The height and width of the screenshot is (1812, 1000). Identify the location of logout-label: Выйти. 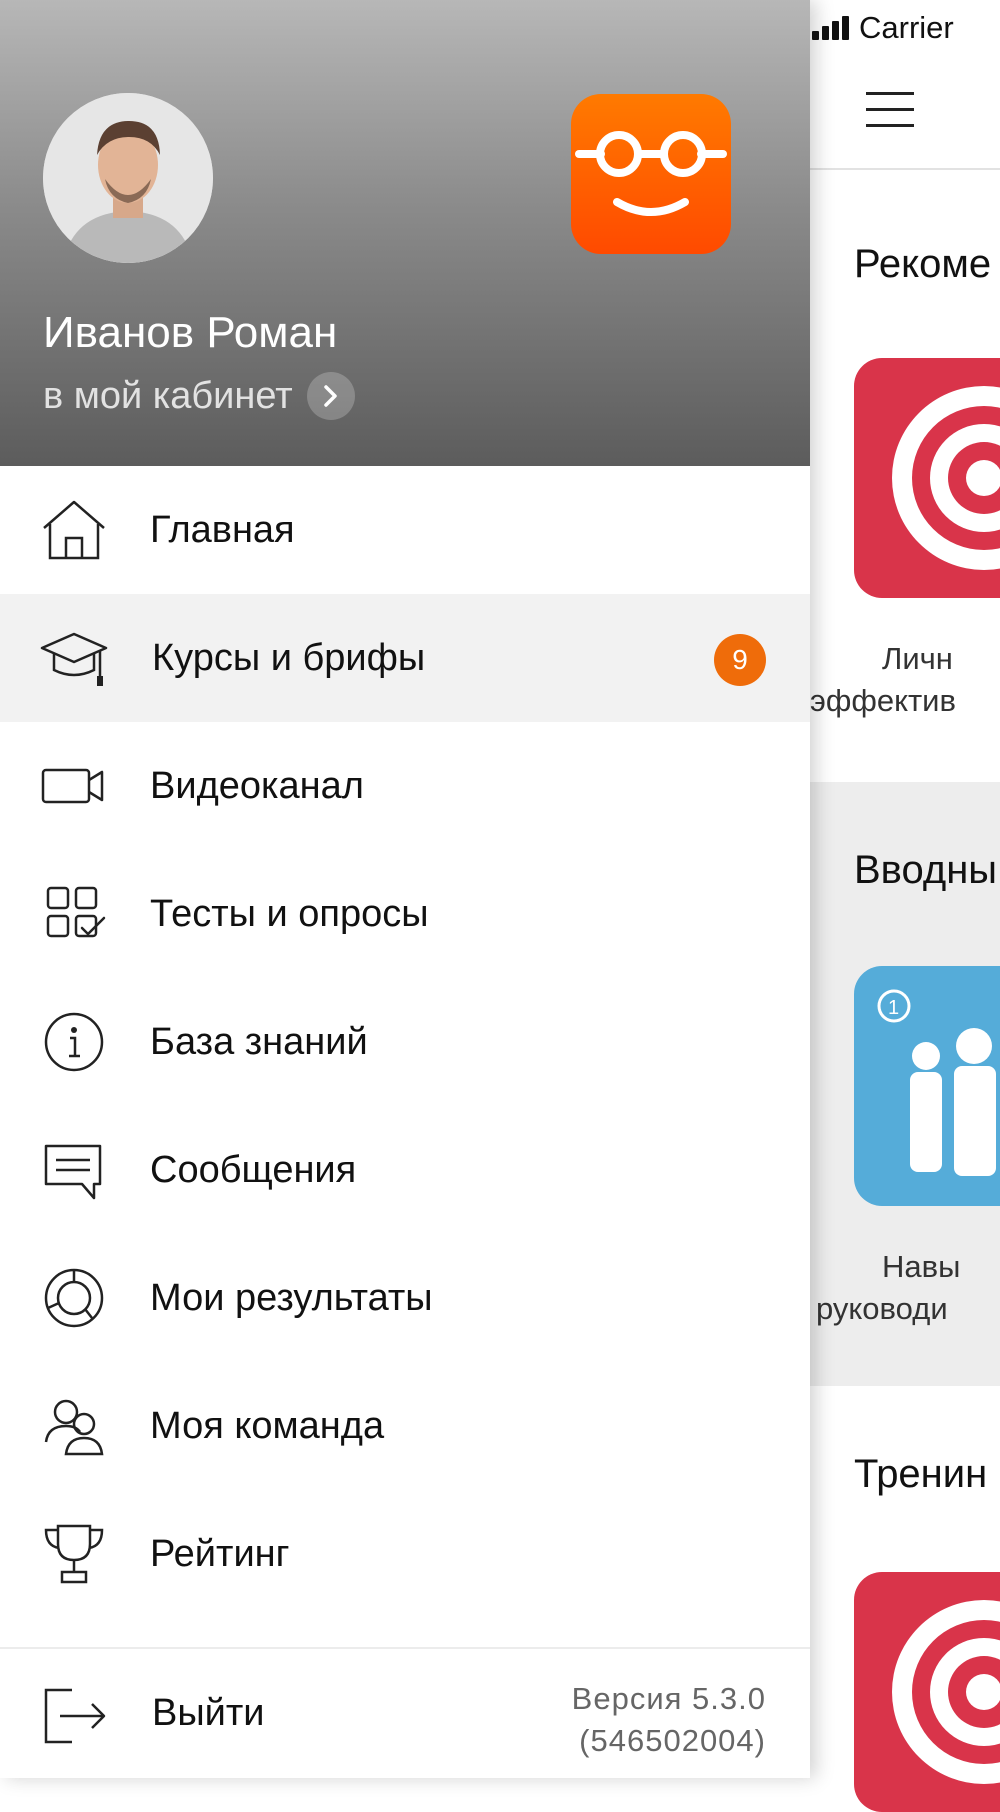
(208, 1713).